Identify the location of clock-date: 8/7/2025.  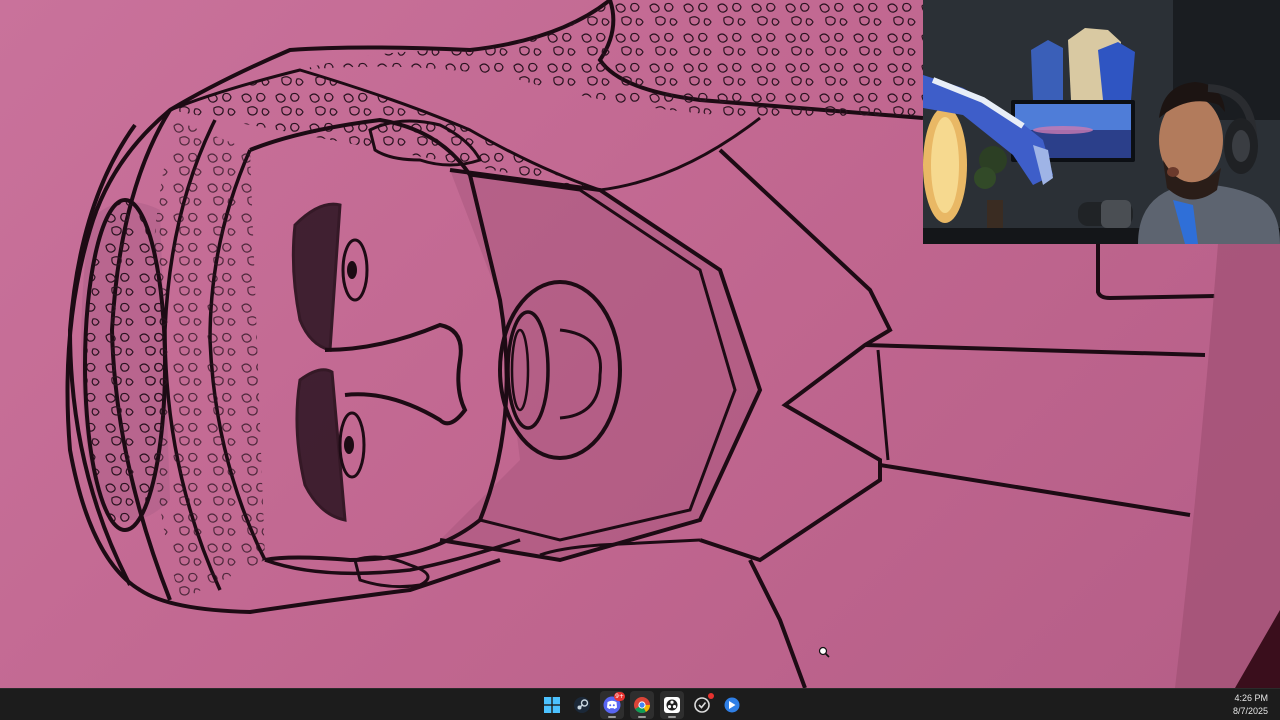
(1250, 711).